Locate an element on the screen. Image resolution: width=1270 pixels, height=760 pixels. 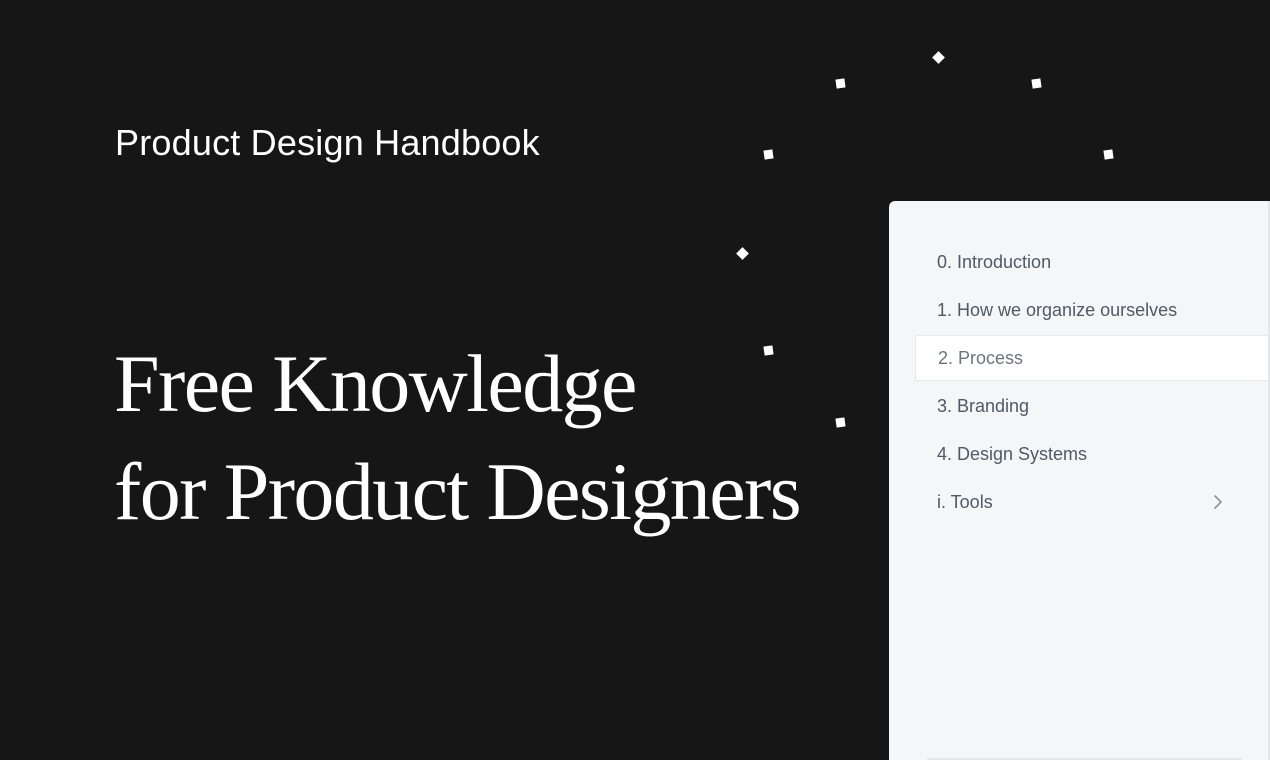
toc-item-label: 4. Design Systems is located at coordinates (1012, 453).